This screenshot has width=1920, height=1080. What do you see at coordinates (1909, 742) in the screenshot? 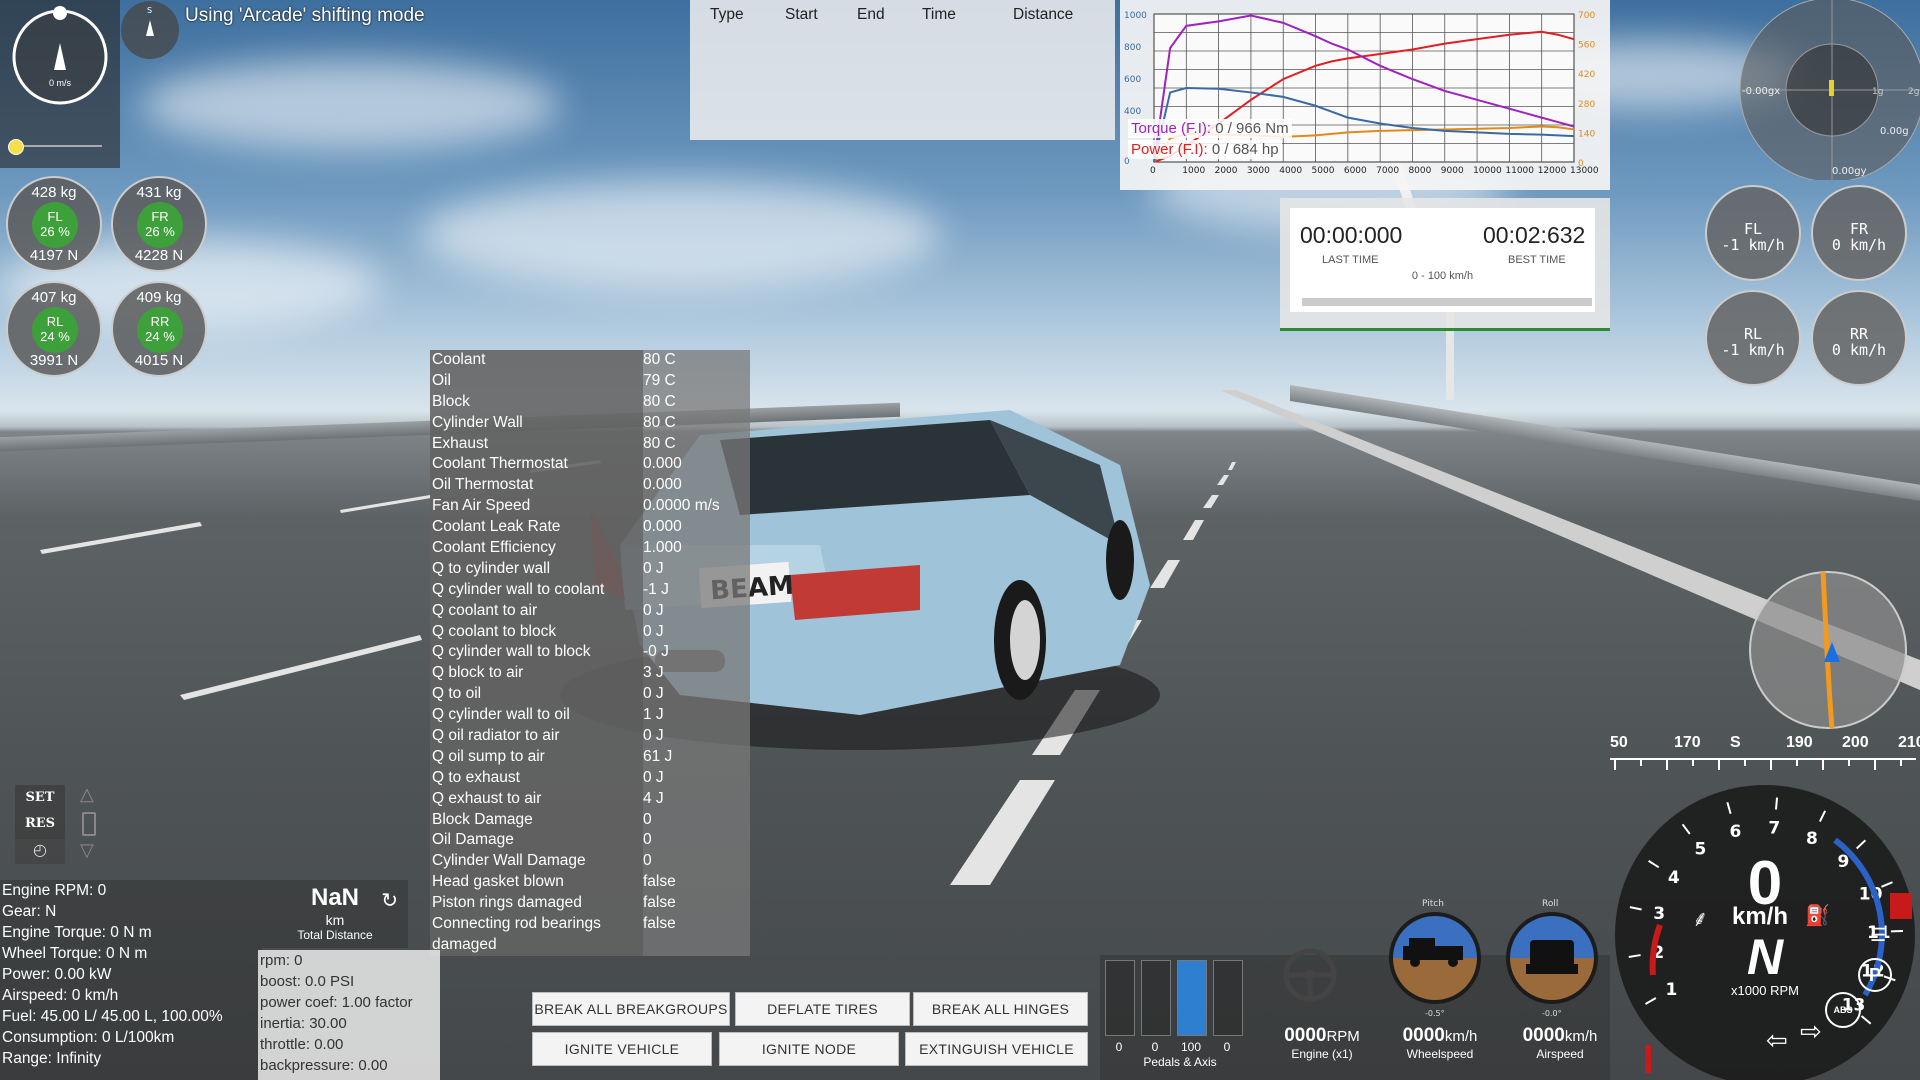
I see `heading-tick-label: 210` at bounding box center [1909, 742].